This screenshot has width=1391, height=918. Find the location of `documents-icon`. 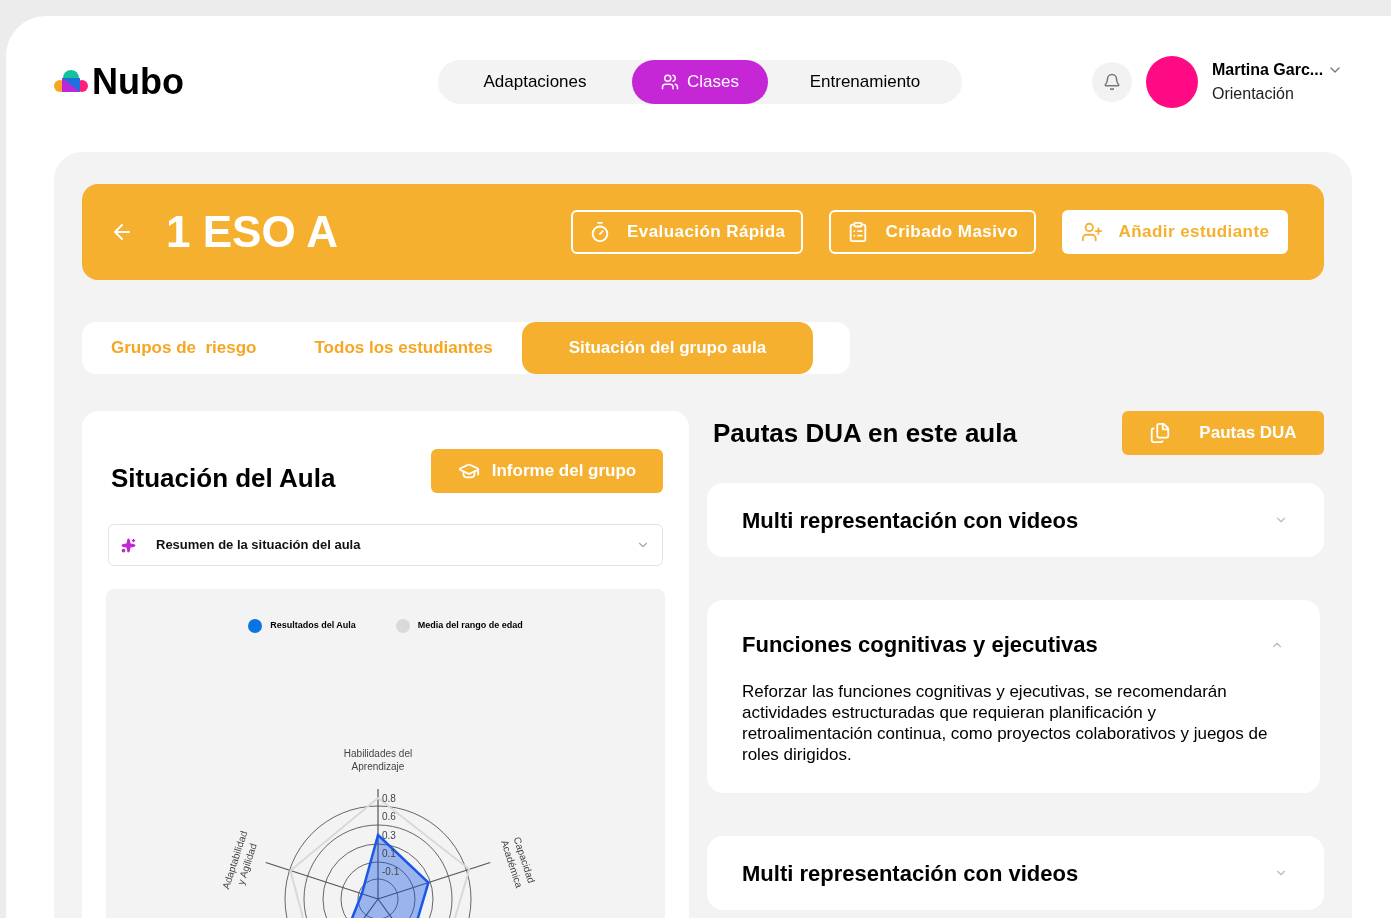

documents-icon is located at coordinates (1160, 433).